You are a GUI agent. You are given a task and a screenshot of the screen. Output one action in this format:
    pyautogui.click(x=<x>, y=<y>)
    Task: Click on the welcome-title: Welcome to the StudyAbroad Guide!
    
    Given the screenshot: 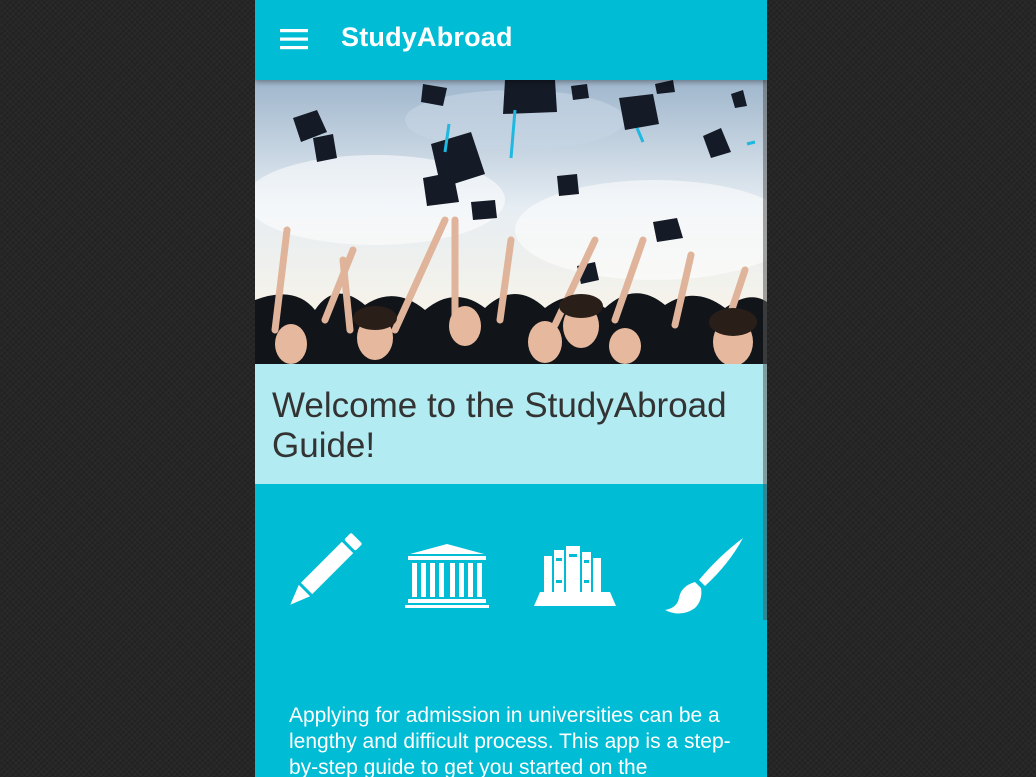 What is the action you would take?
    pyautogui.click(x=499, y=425)
    